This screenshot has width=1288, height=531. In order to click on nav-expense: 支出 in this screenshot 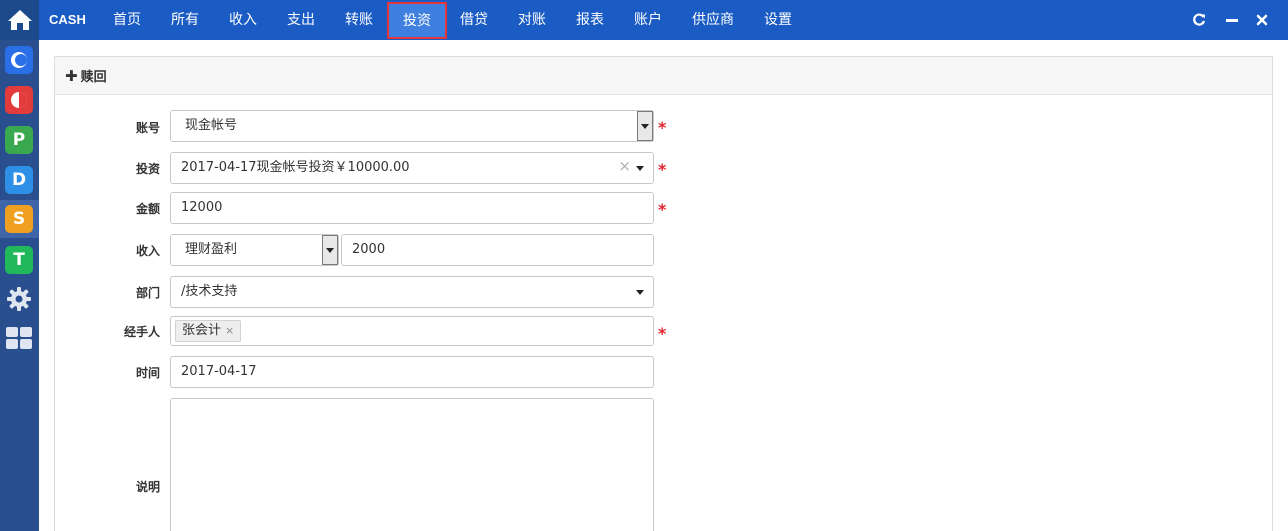, I will do `click(301, 20)`.